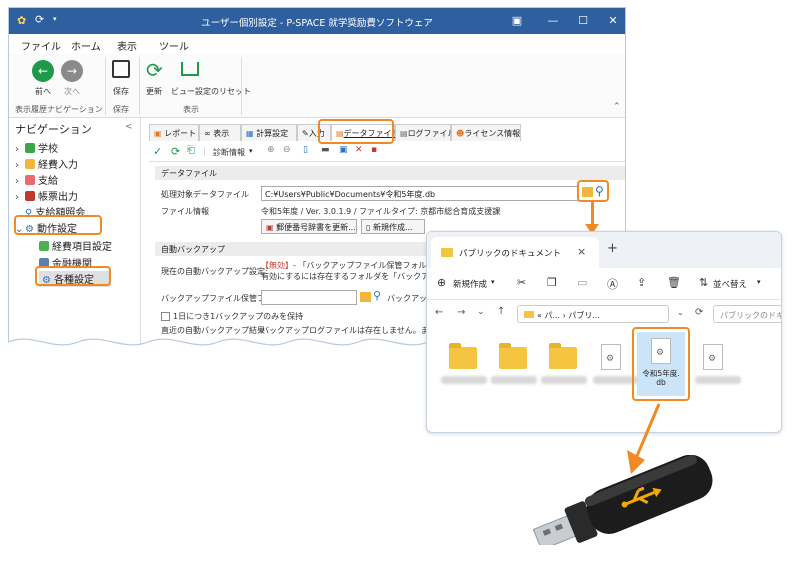 The height and width of the screenshot is (582, 800). What do you see at coordinates (309, 297) in the screenshot?
I see `backup-folder-field` at bounding box center [309, 297].